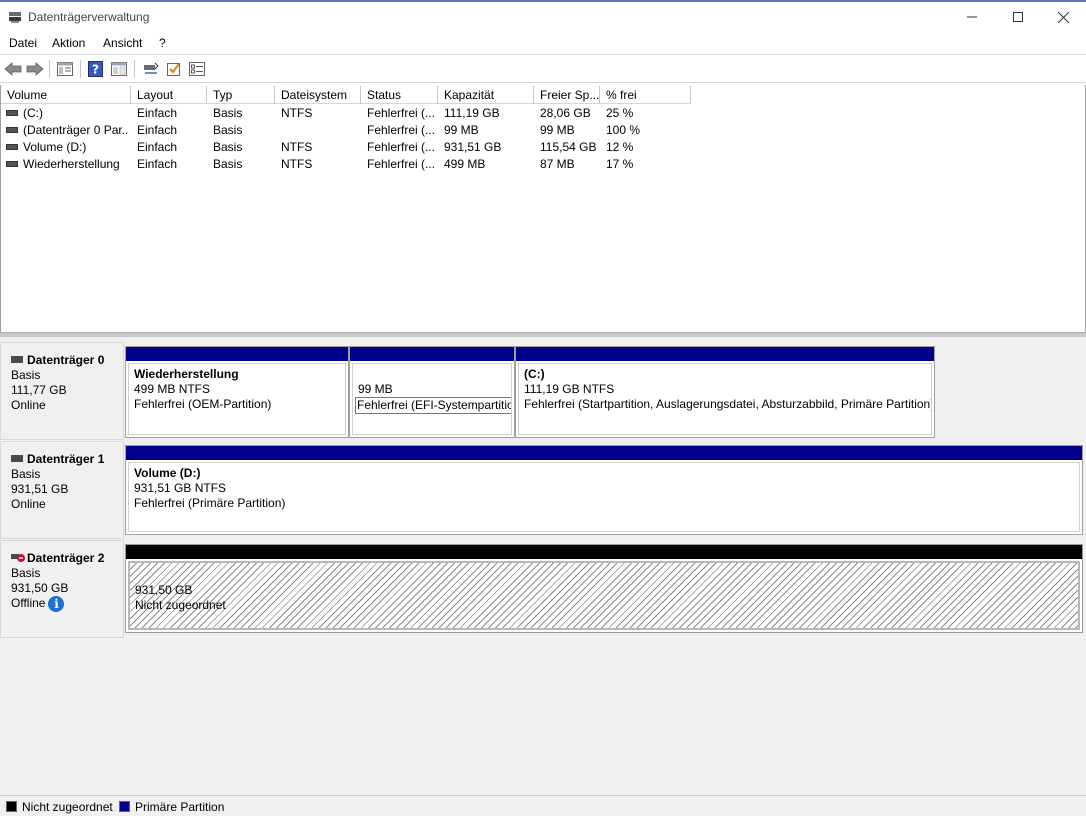  I want to click on partition-status: Fehlerfrei (Primäre Partition), so click(210, 503).